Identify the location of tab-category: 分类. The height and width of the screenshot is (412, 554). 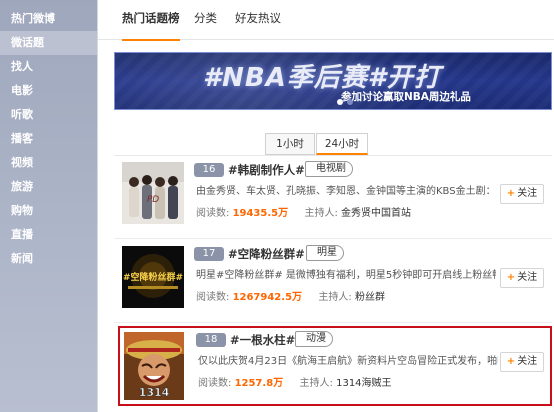
(205, 20).